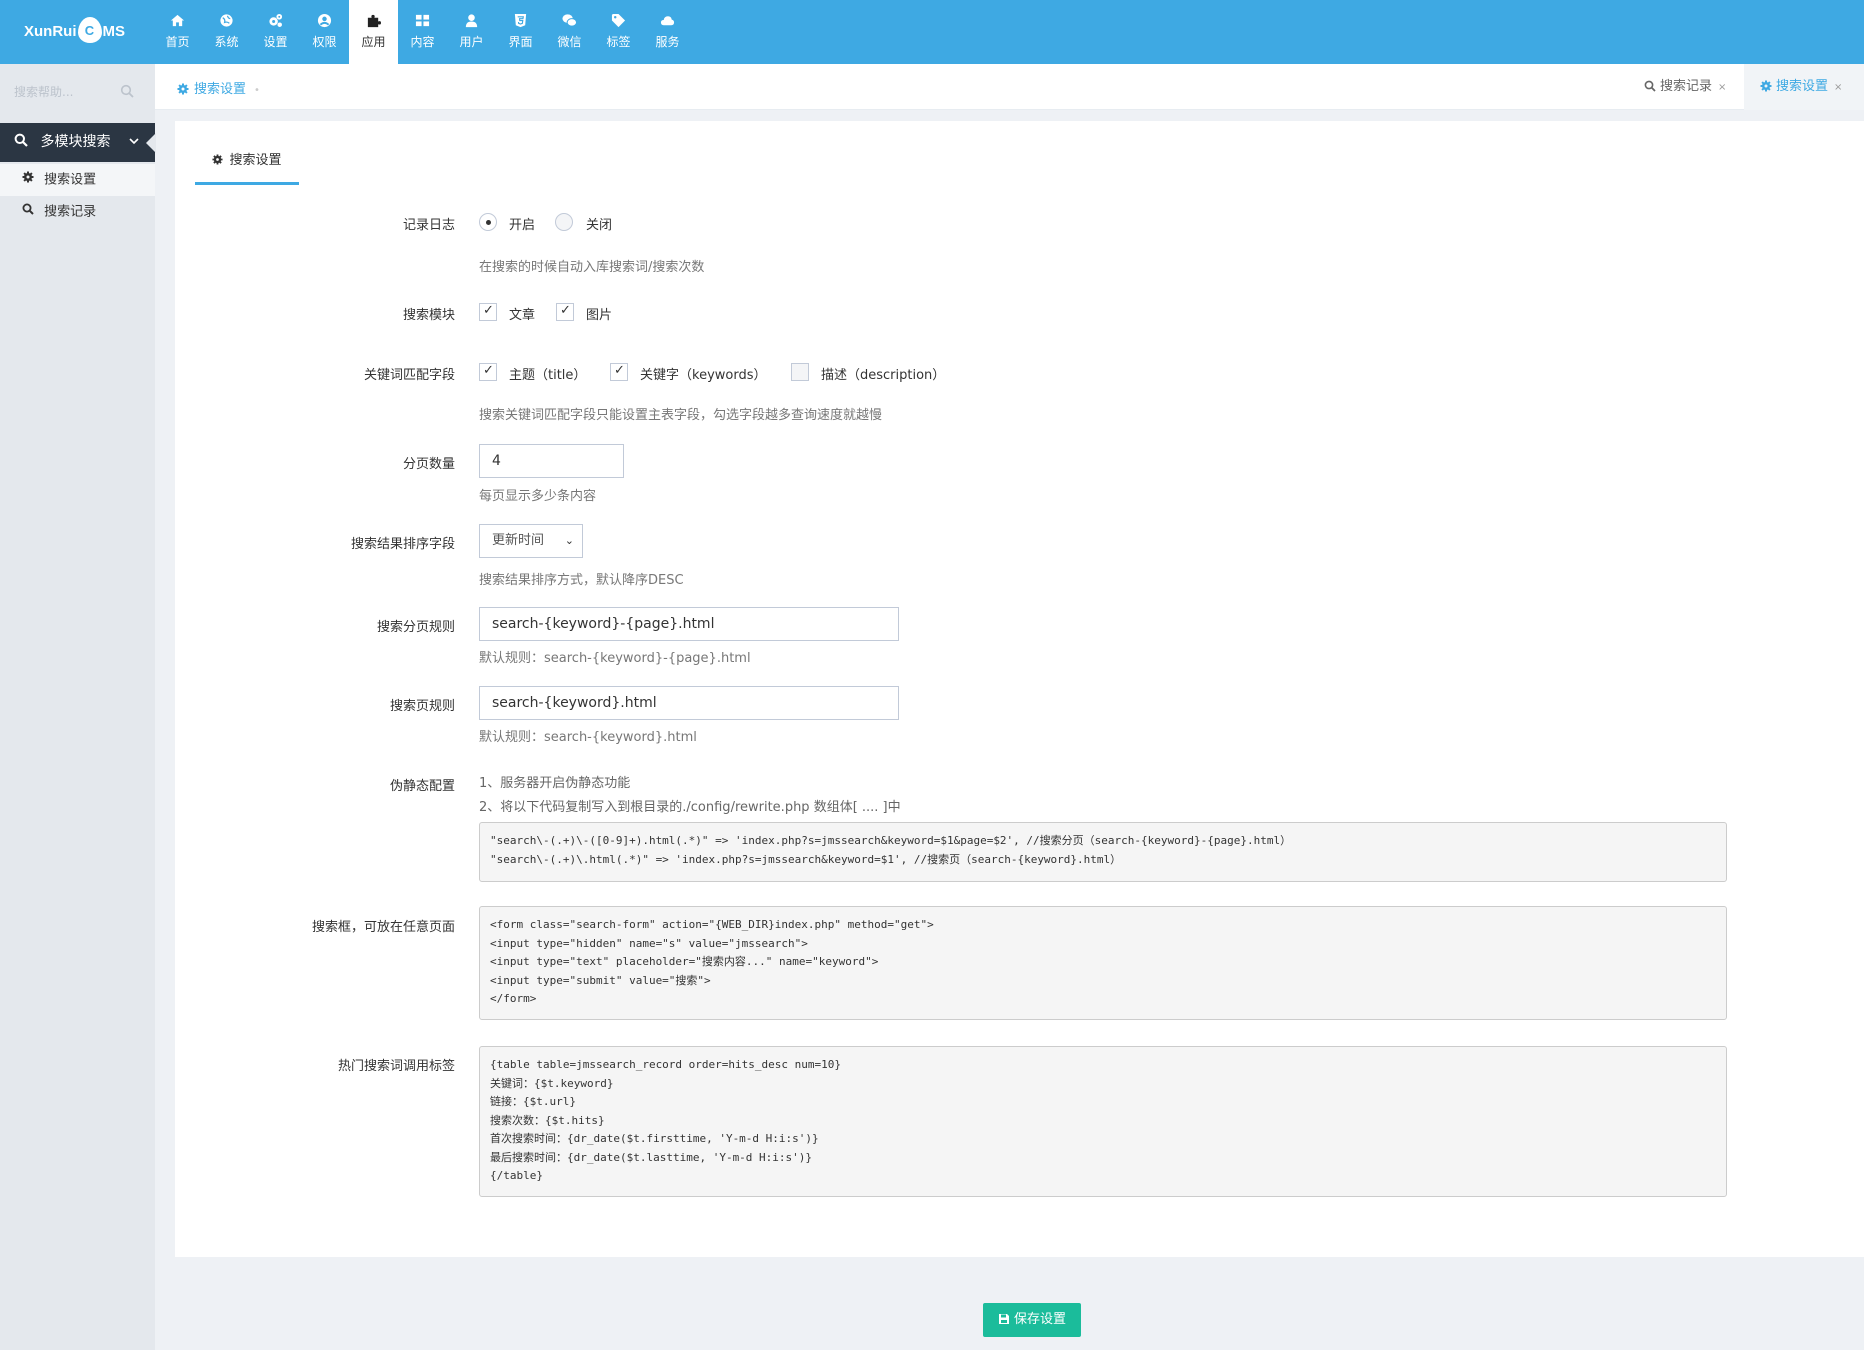  What do you see at coordinates (689, 703) in the screenshot?
I see `search-rule-input` at bounding box center [689, 703].